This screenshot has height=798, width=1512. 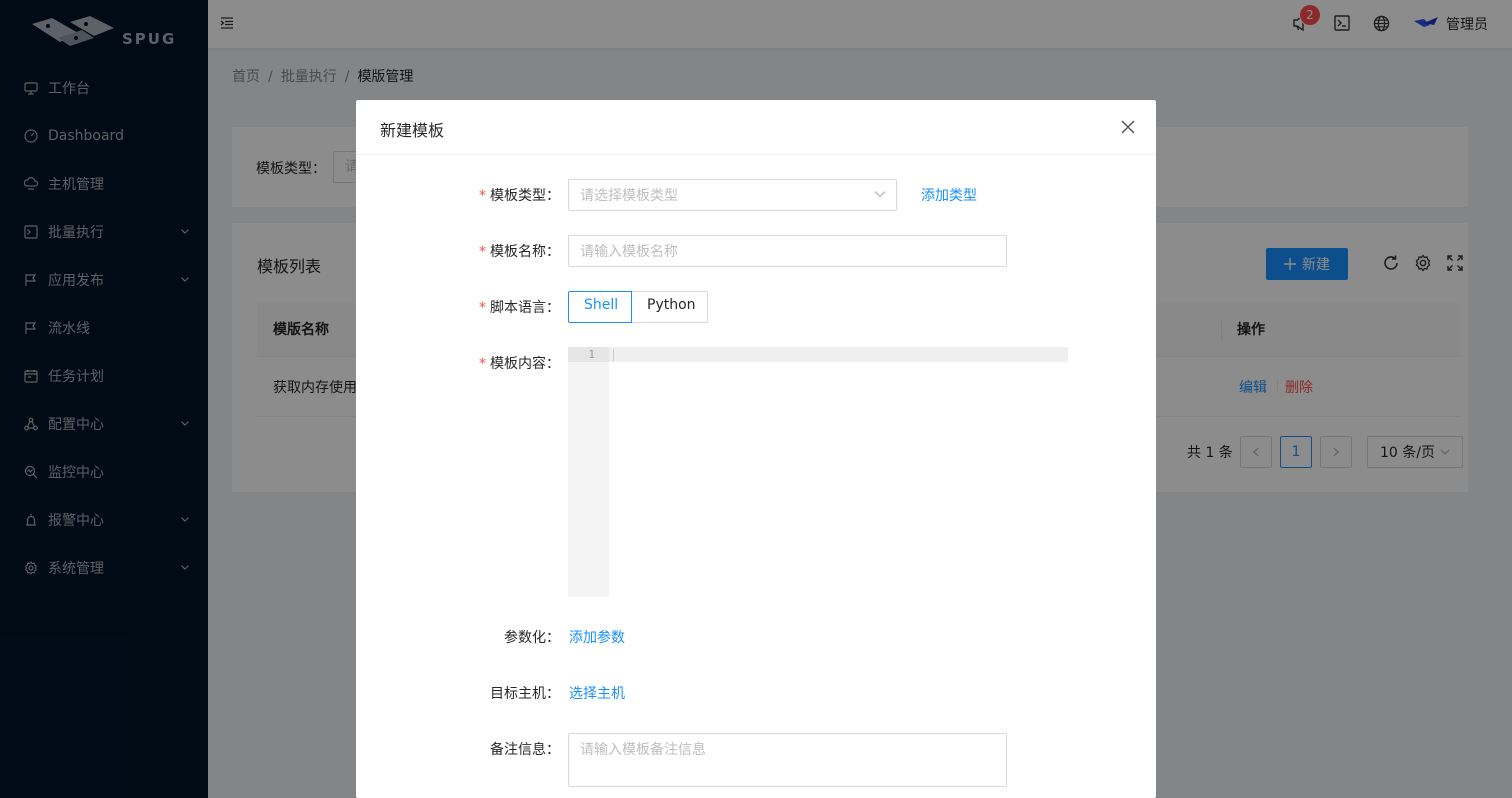 I want to click on hosts-label: 目标主机：, so click(x=525, y=694).